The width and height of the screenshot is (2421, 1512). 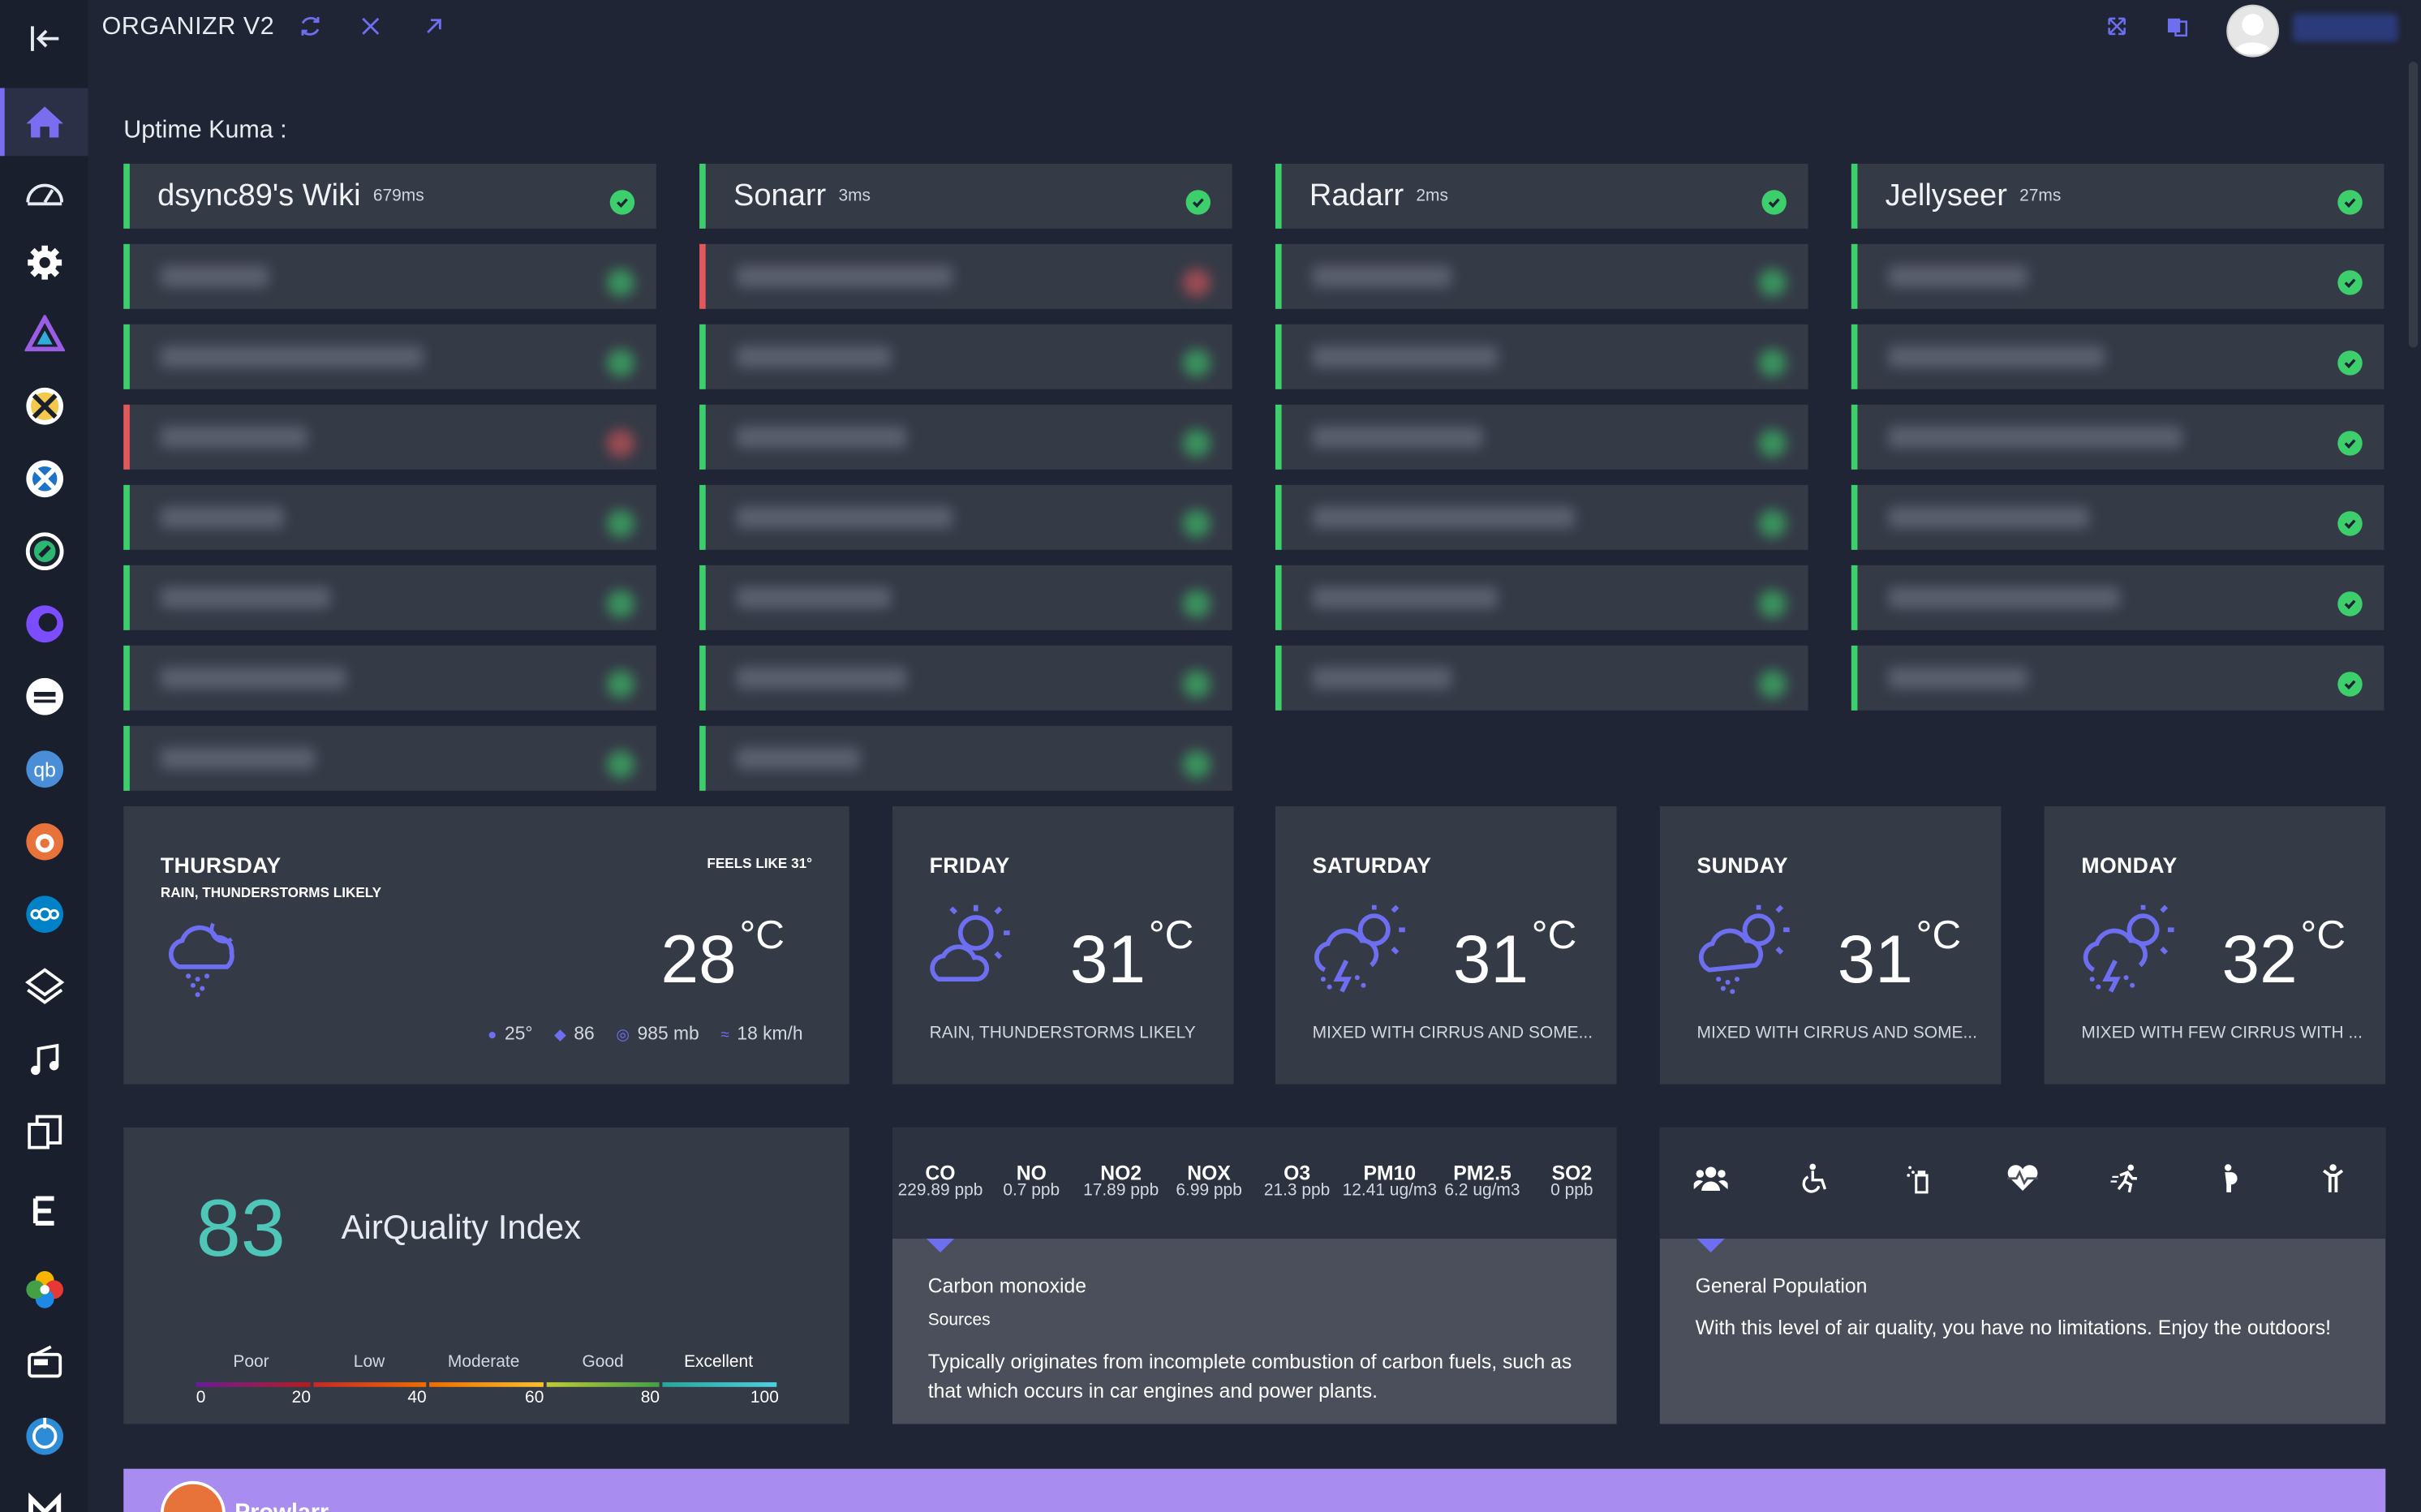 I want to click on heart-icon, so click(x=2023, y=1179).